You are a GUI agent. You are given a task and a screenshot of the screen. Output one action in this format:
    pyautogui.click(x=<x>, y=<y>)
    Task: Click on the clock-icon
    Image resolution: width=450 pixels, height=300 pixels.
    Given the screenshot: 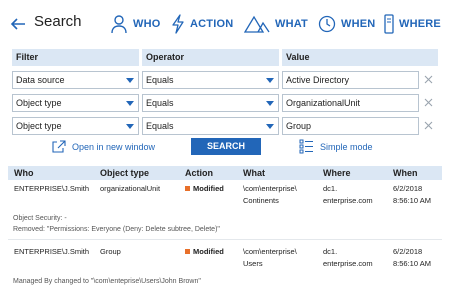 What is the action you would take?
    pyautogui.click(x=327, y=24)
    